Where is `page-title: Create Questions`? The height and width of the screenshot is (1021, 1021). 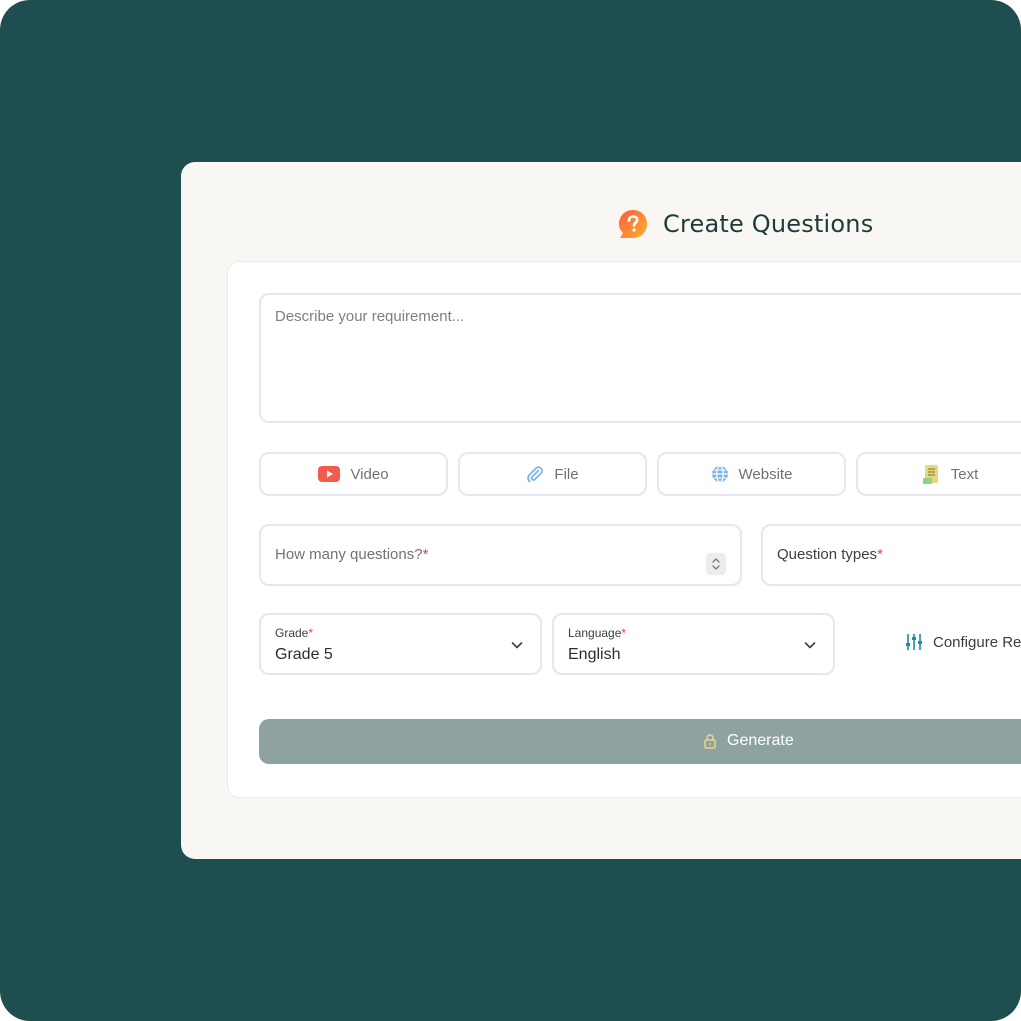
page-title: Create Questions is located at coordinates (768, 224).